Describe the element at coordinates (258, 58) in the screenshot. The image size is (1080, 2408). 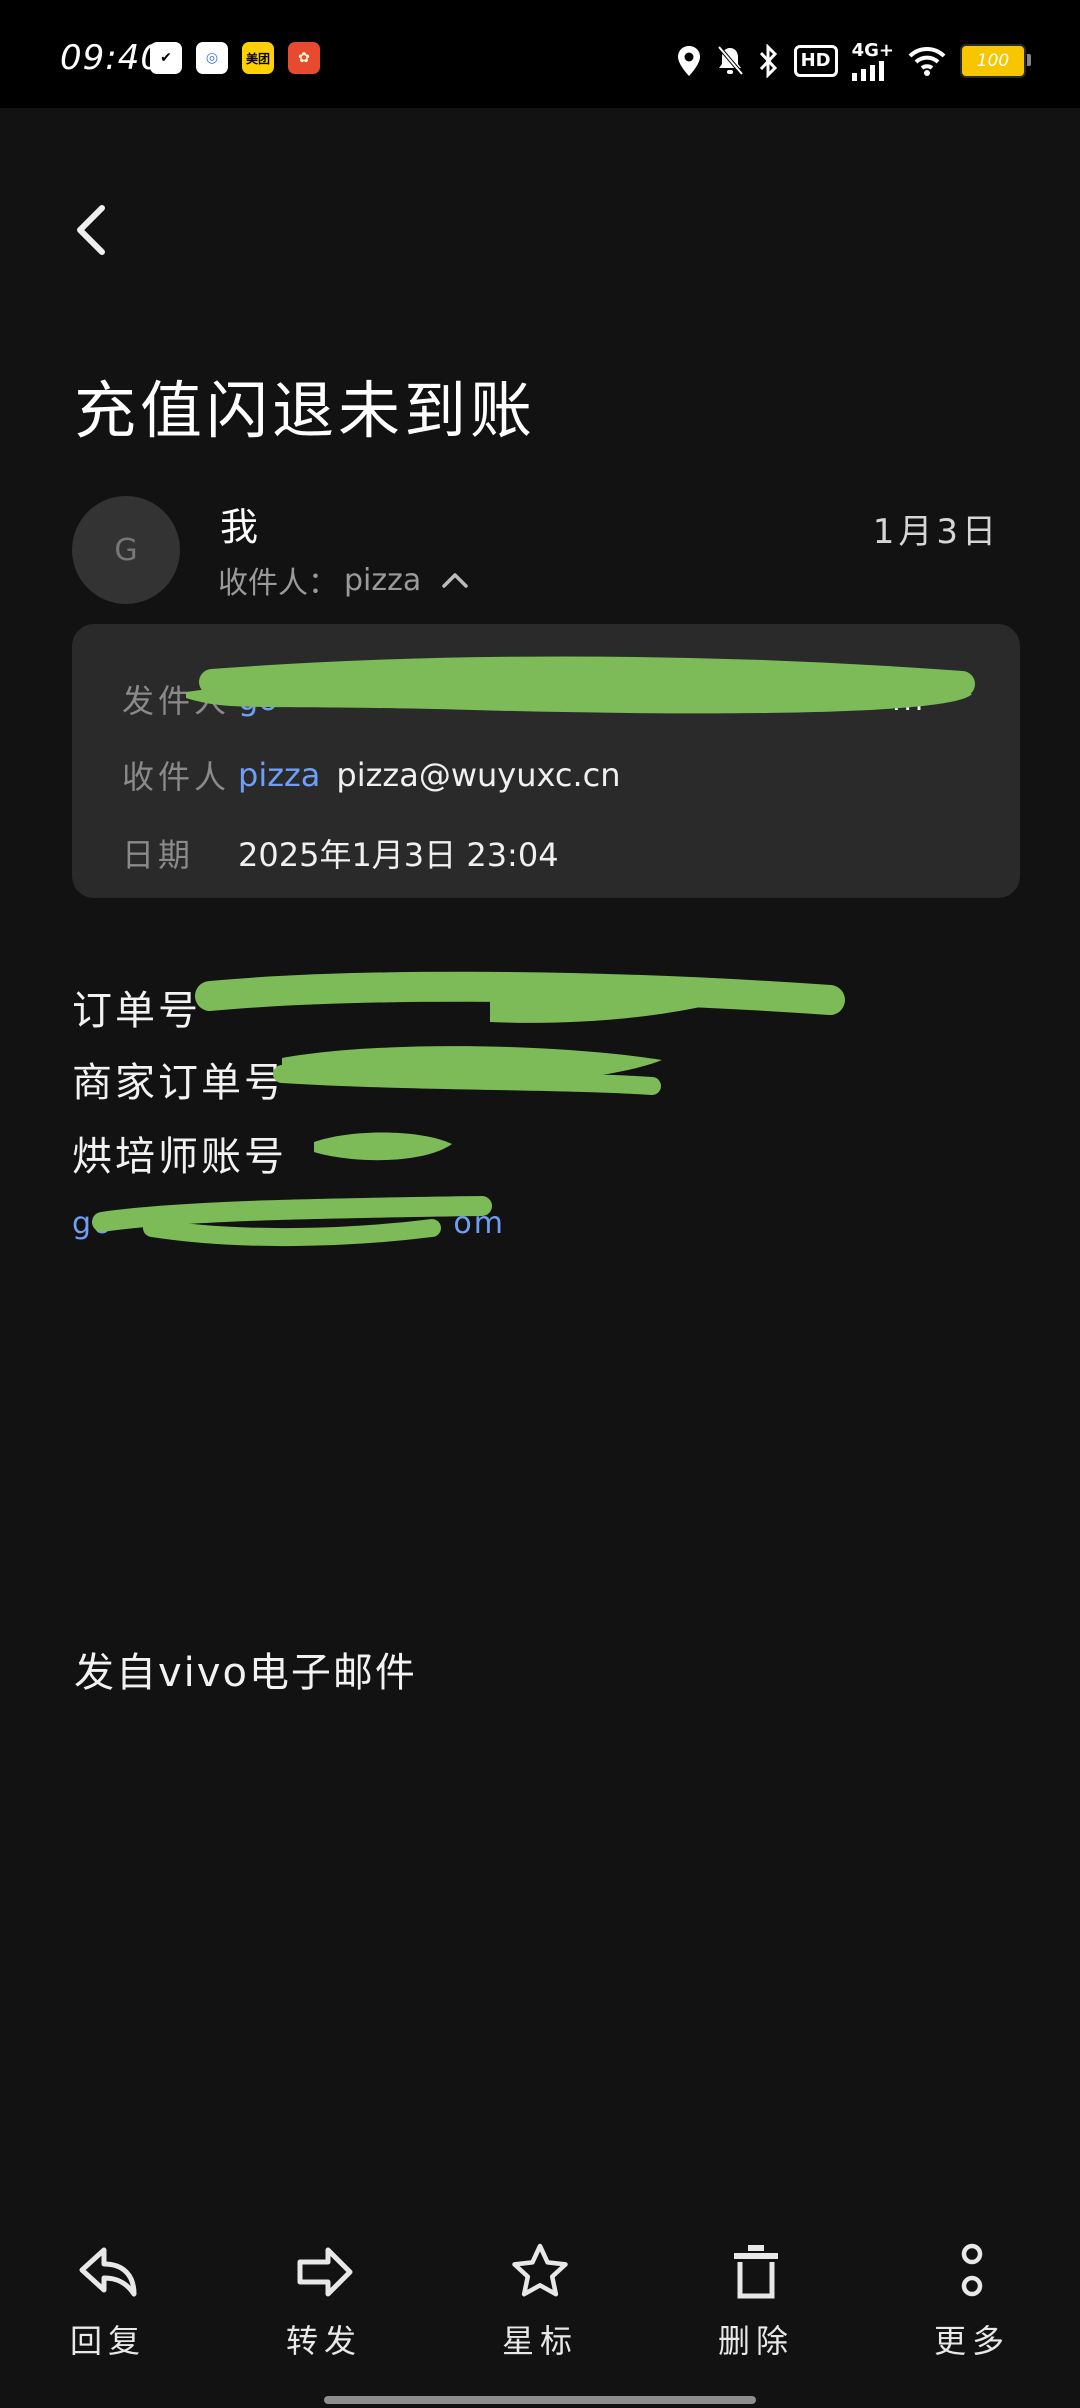
I see `meituan-icon: 美团` at that location.